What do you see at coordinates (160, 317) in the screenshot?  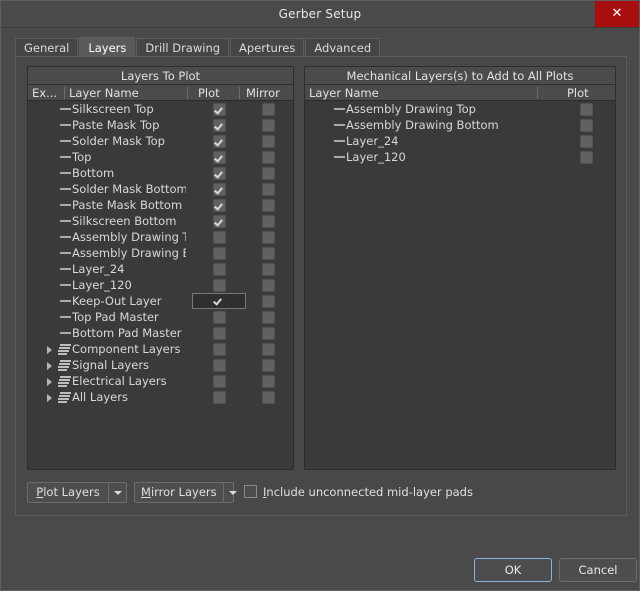 I see `table-row: Top Pad Master` at bounding box center [160, 317].